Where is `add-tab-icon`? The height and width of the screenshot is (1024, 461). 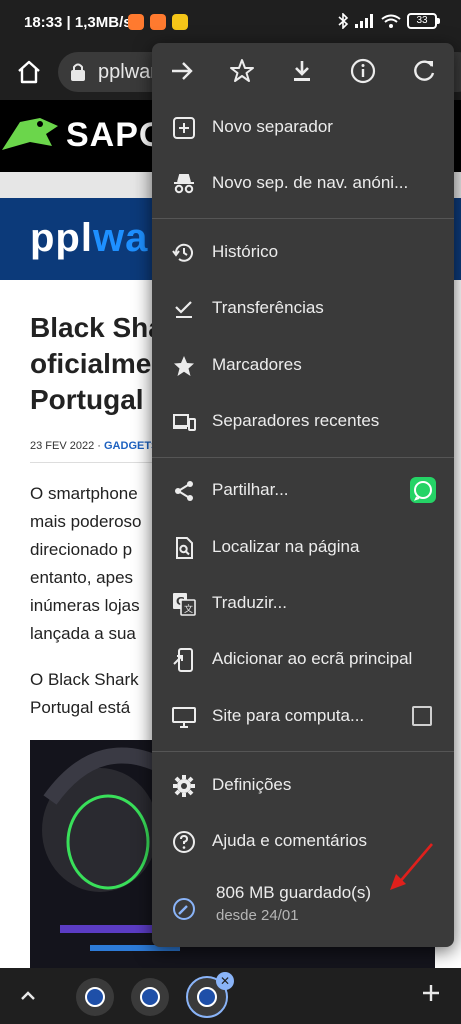 add-tab-icon is located at coordinates (431, 993).